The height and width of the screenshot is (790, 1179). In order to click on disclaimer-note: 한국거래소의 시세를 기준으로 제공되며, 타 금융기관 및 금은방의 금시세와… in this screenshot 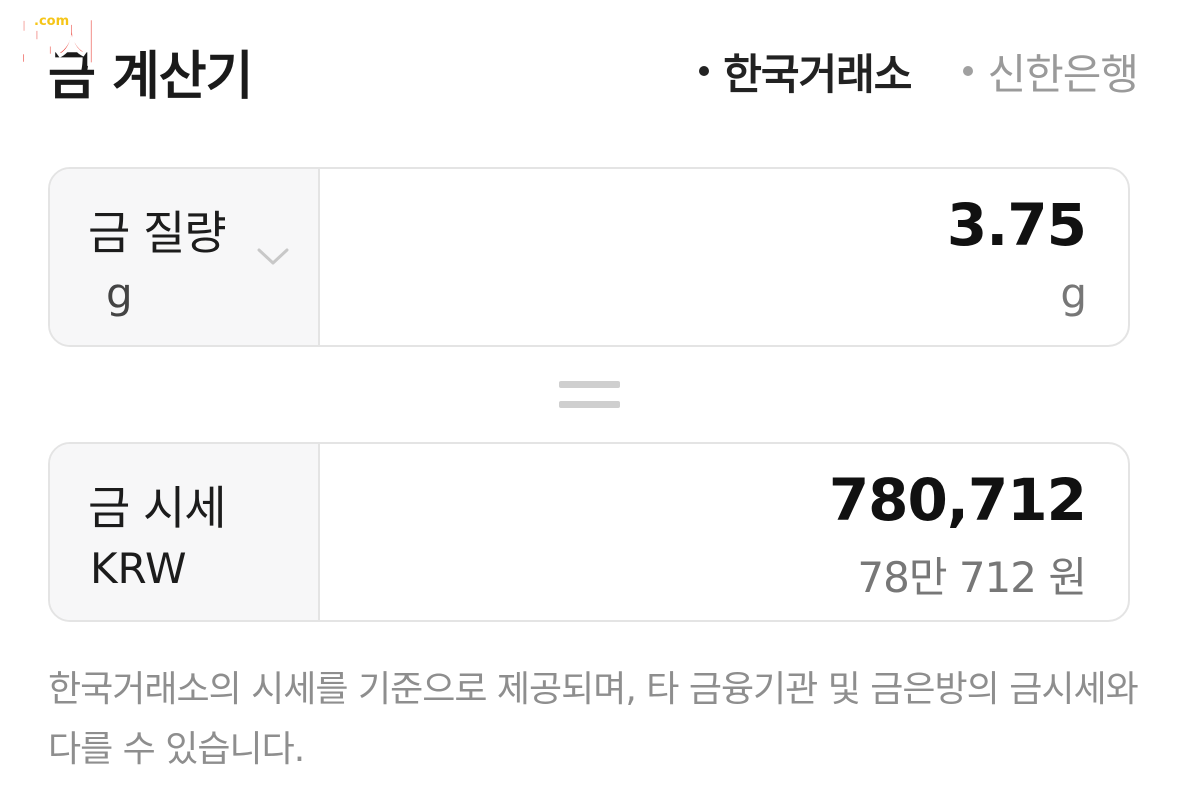, I will do `click(593, 719)`.